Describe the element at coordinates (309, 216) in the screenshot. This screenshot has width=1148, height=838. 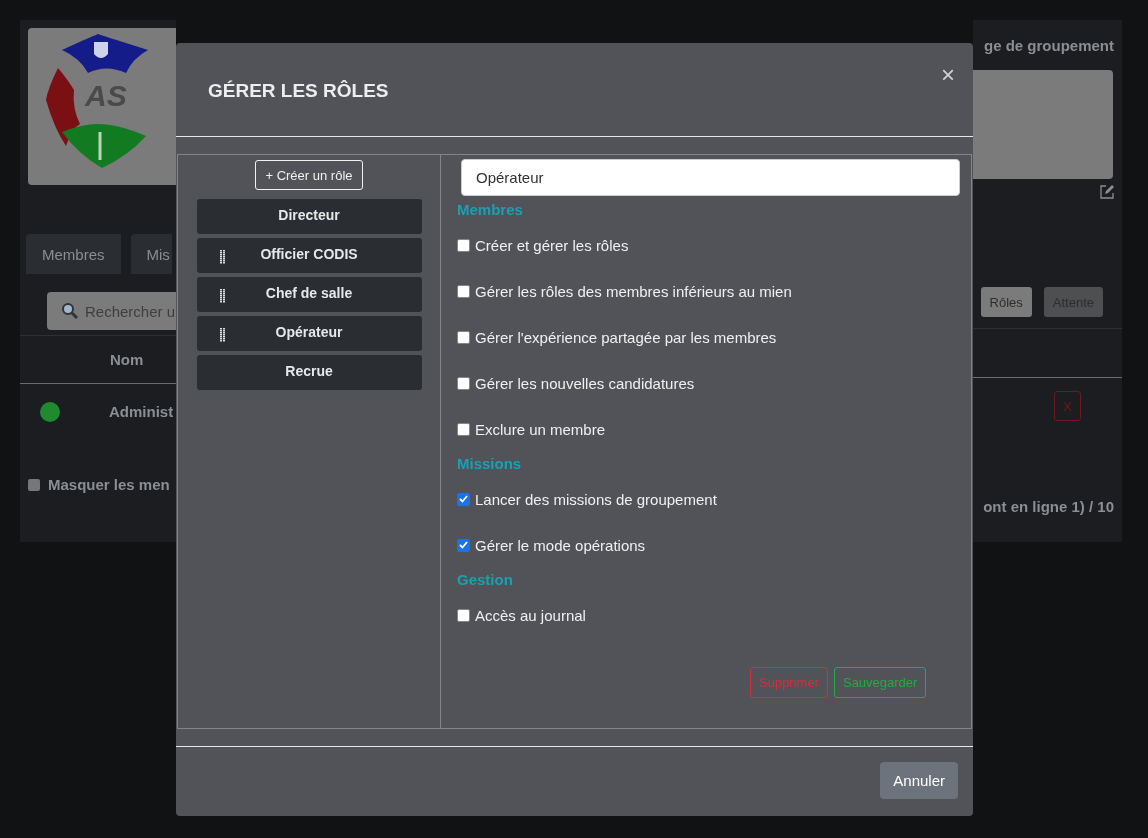
I see `role-item: Directeur` at that location.